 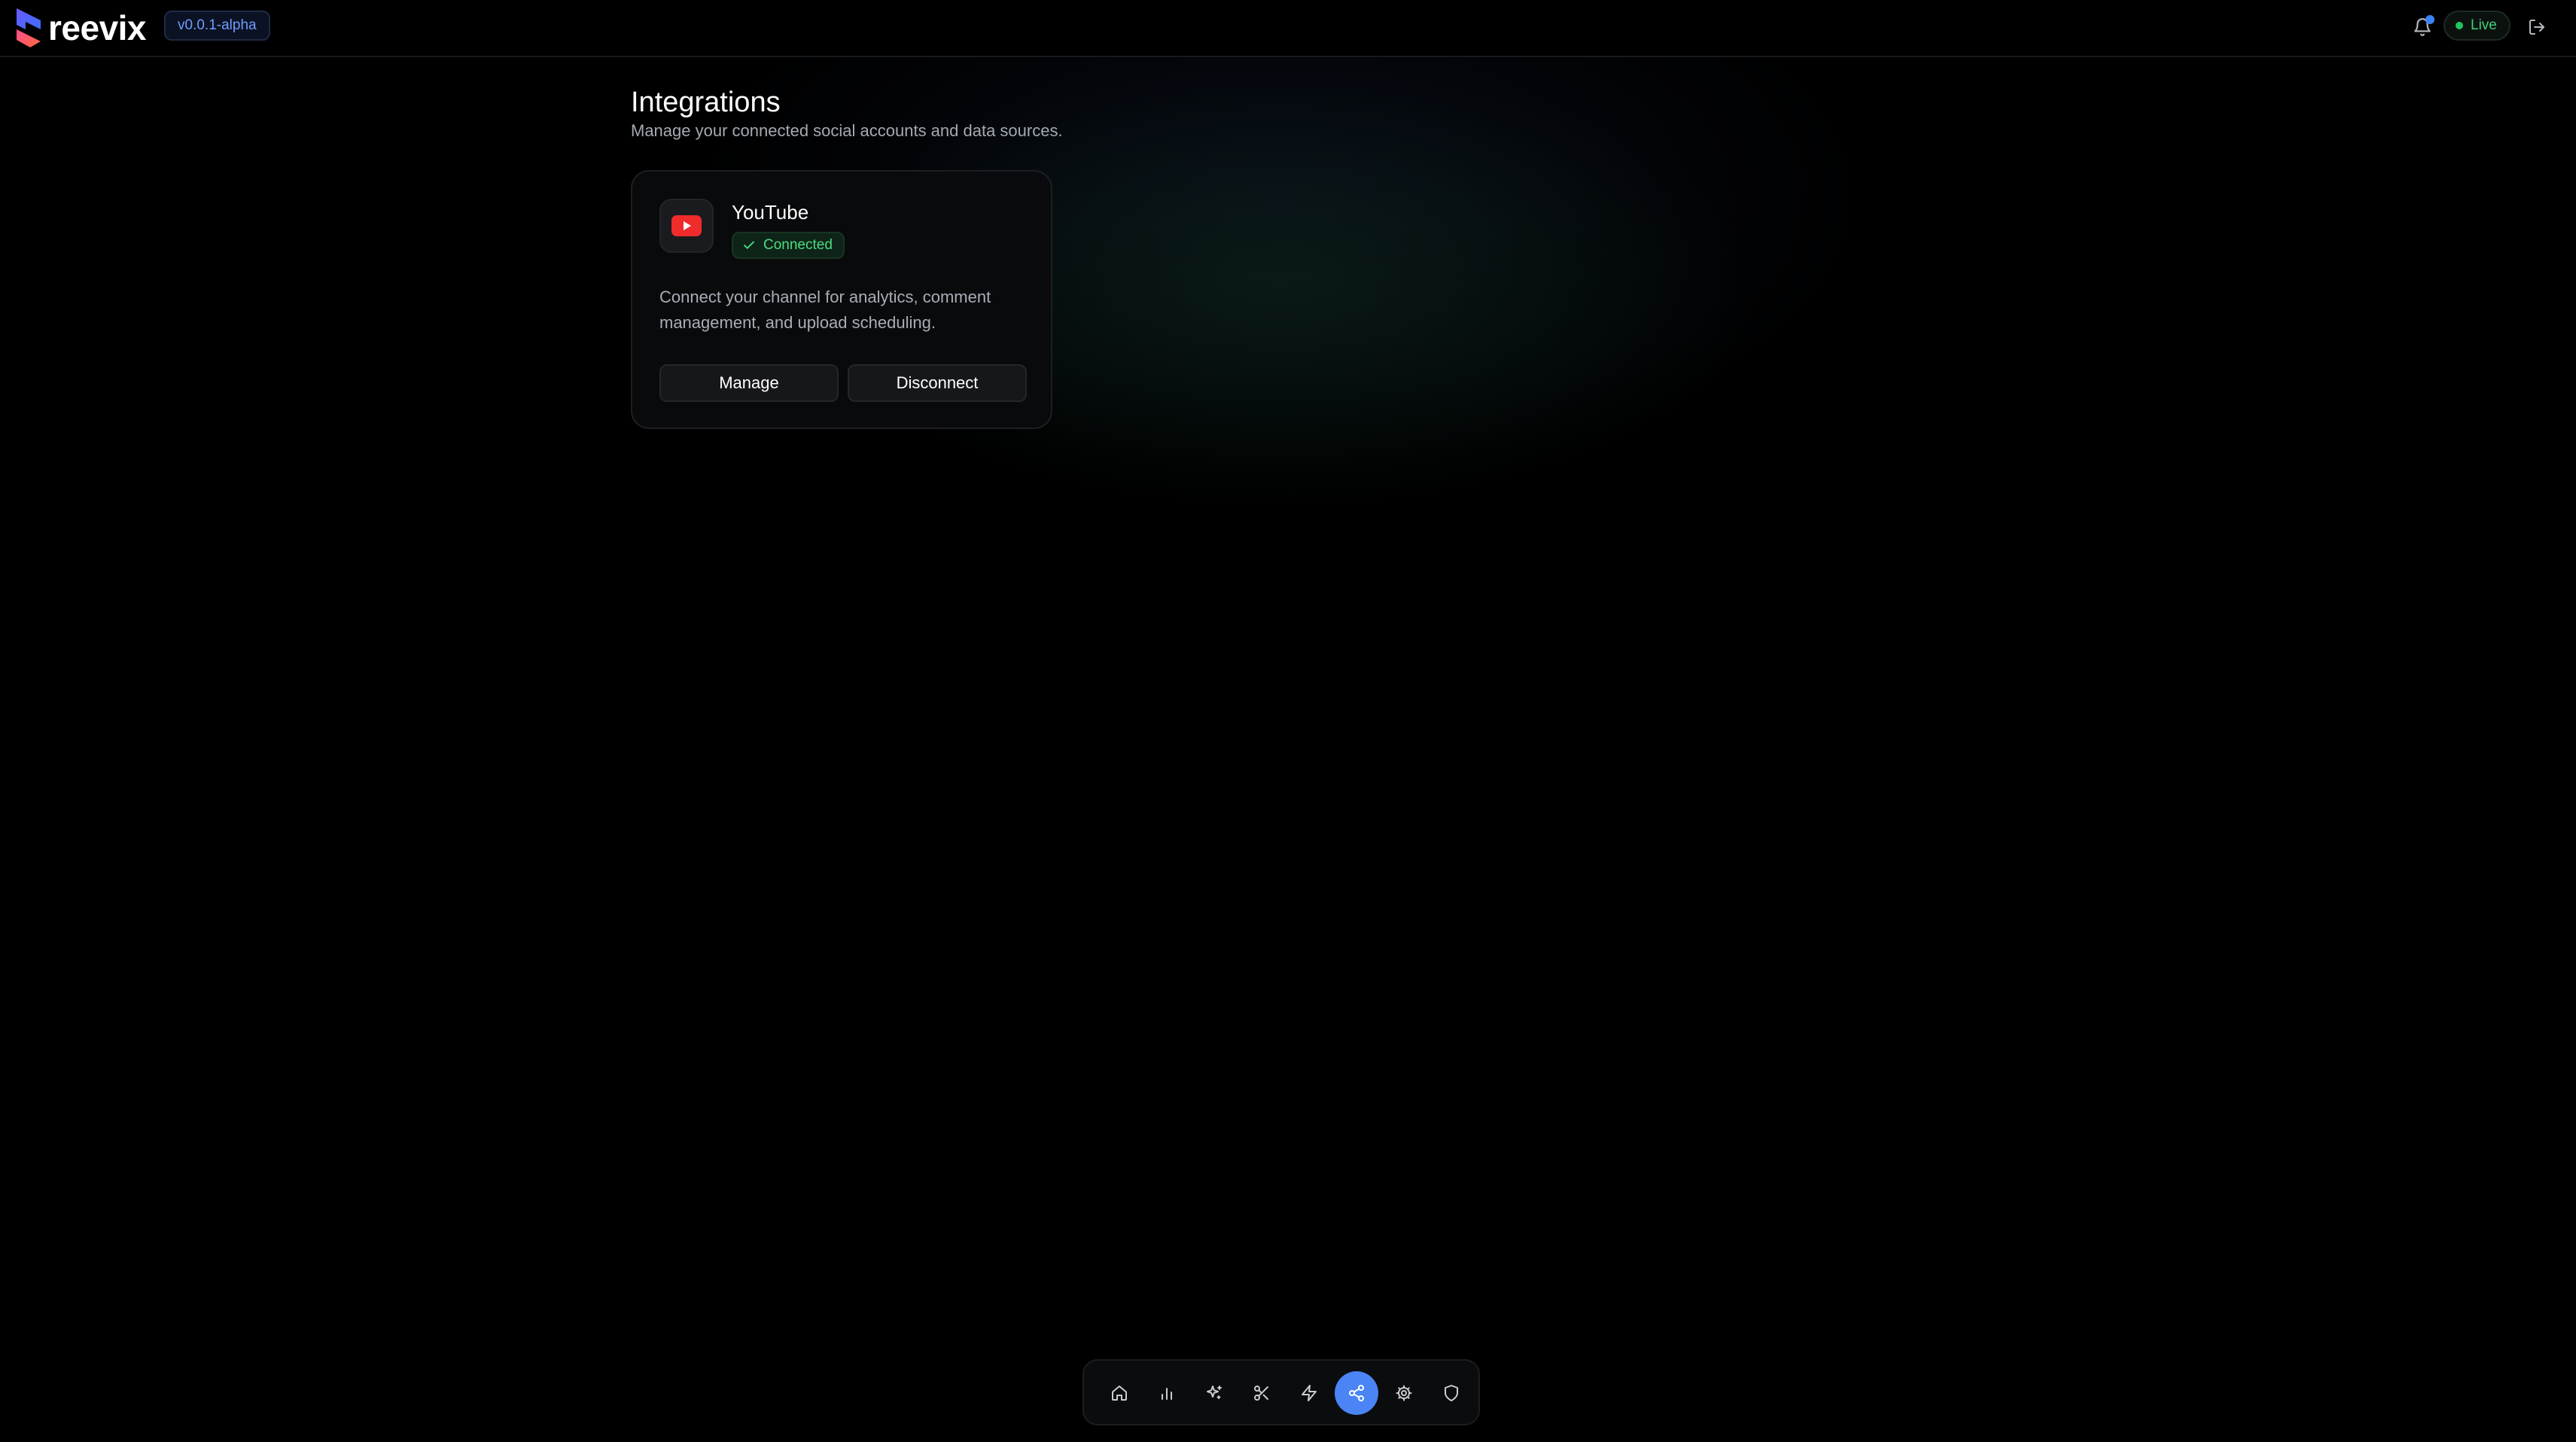 I want to click on connection-status-label: Connected, so click(x=798, y=245).